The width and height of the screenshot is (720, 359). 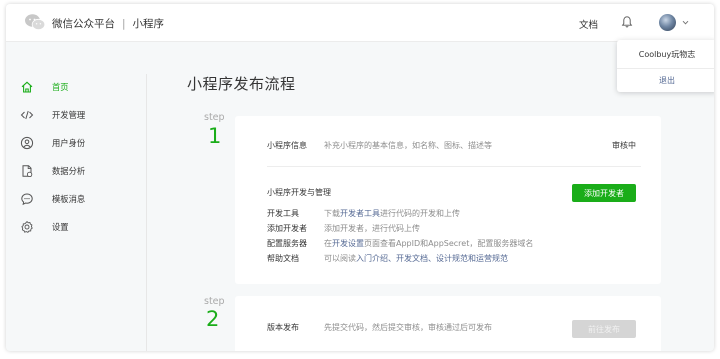 What do you see at coordinates (667, 54) in the screenshot?
I see `username: Coolbuy玩物志` at bounding box center [667, 54].